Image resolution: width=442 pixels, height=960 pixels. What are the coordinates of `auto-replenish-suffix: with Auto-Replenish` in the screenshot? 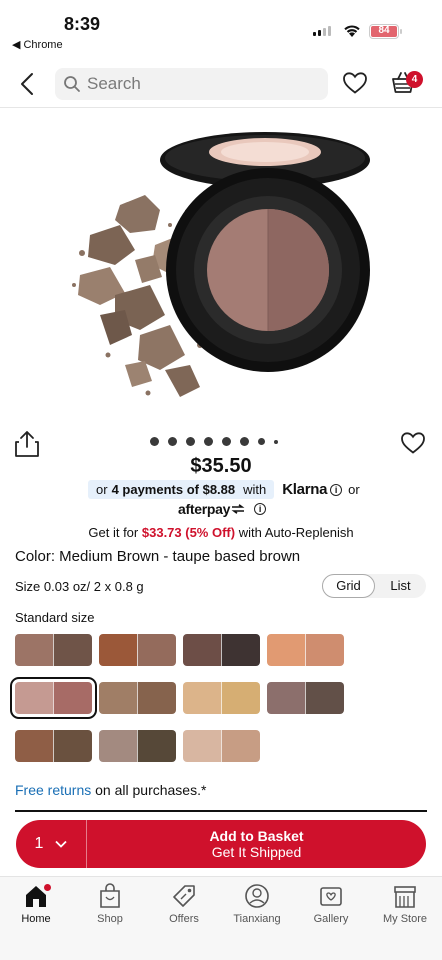 It's located at (296, 532).